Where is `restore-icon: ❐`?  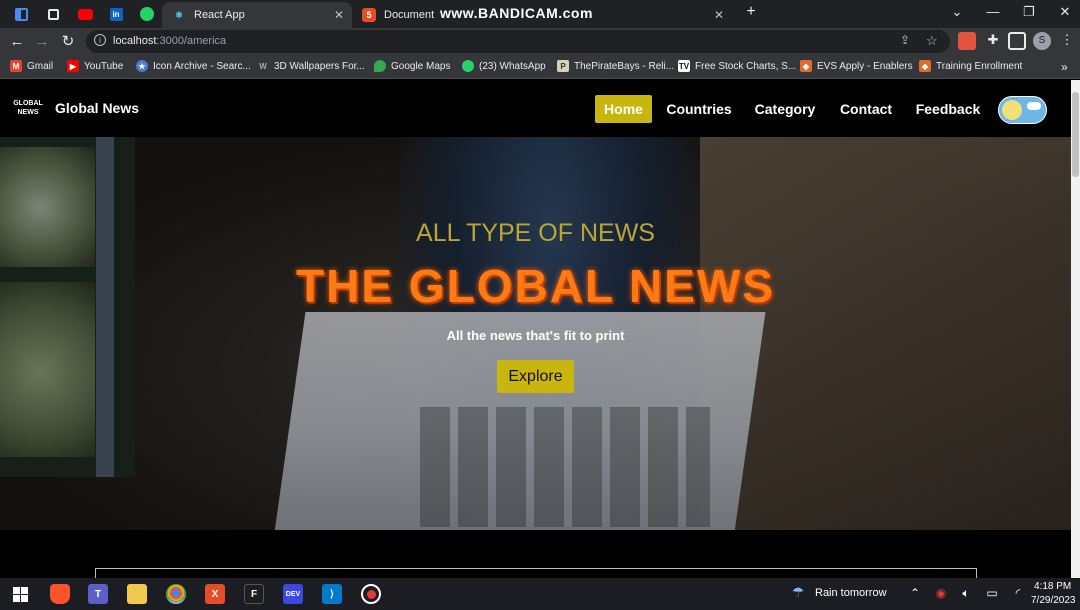
restore-icon: ❐ is located at coordinates (1029, 12).